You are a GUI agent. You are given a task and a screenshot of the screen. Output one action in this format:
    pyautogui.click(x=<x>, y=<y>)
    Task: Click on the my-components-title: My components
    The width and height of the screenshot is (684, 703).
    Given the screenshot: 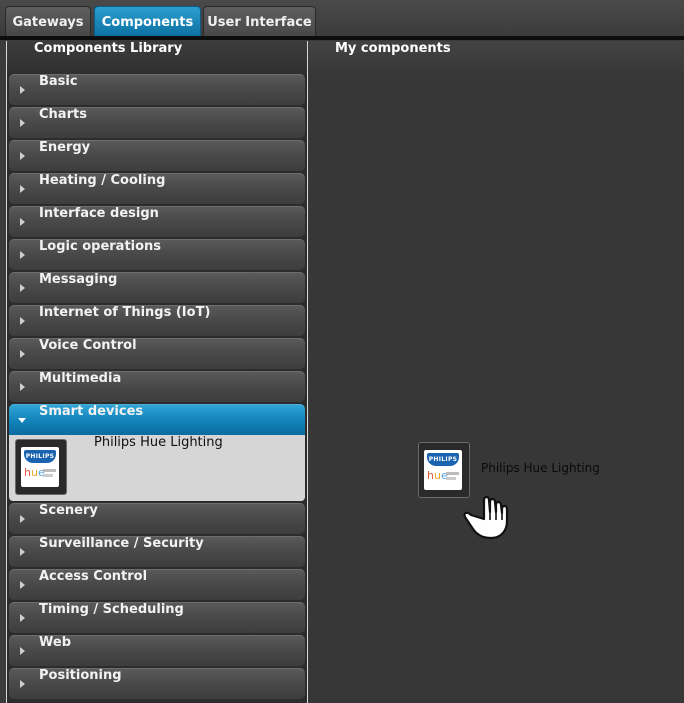 What is the action you would take?
    pyautogui.click(x=496, y=57)
    